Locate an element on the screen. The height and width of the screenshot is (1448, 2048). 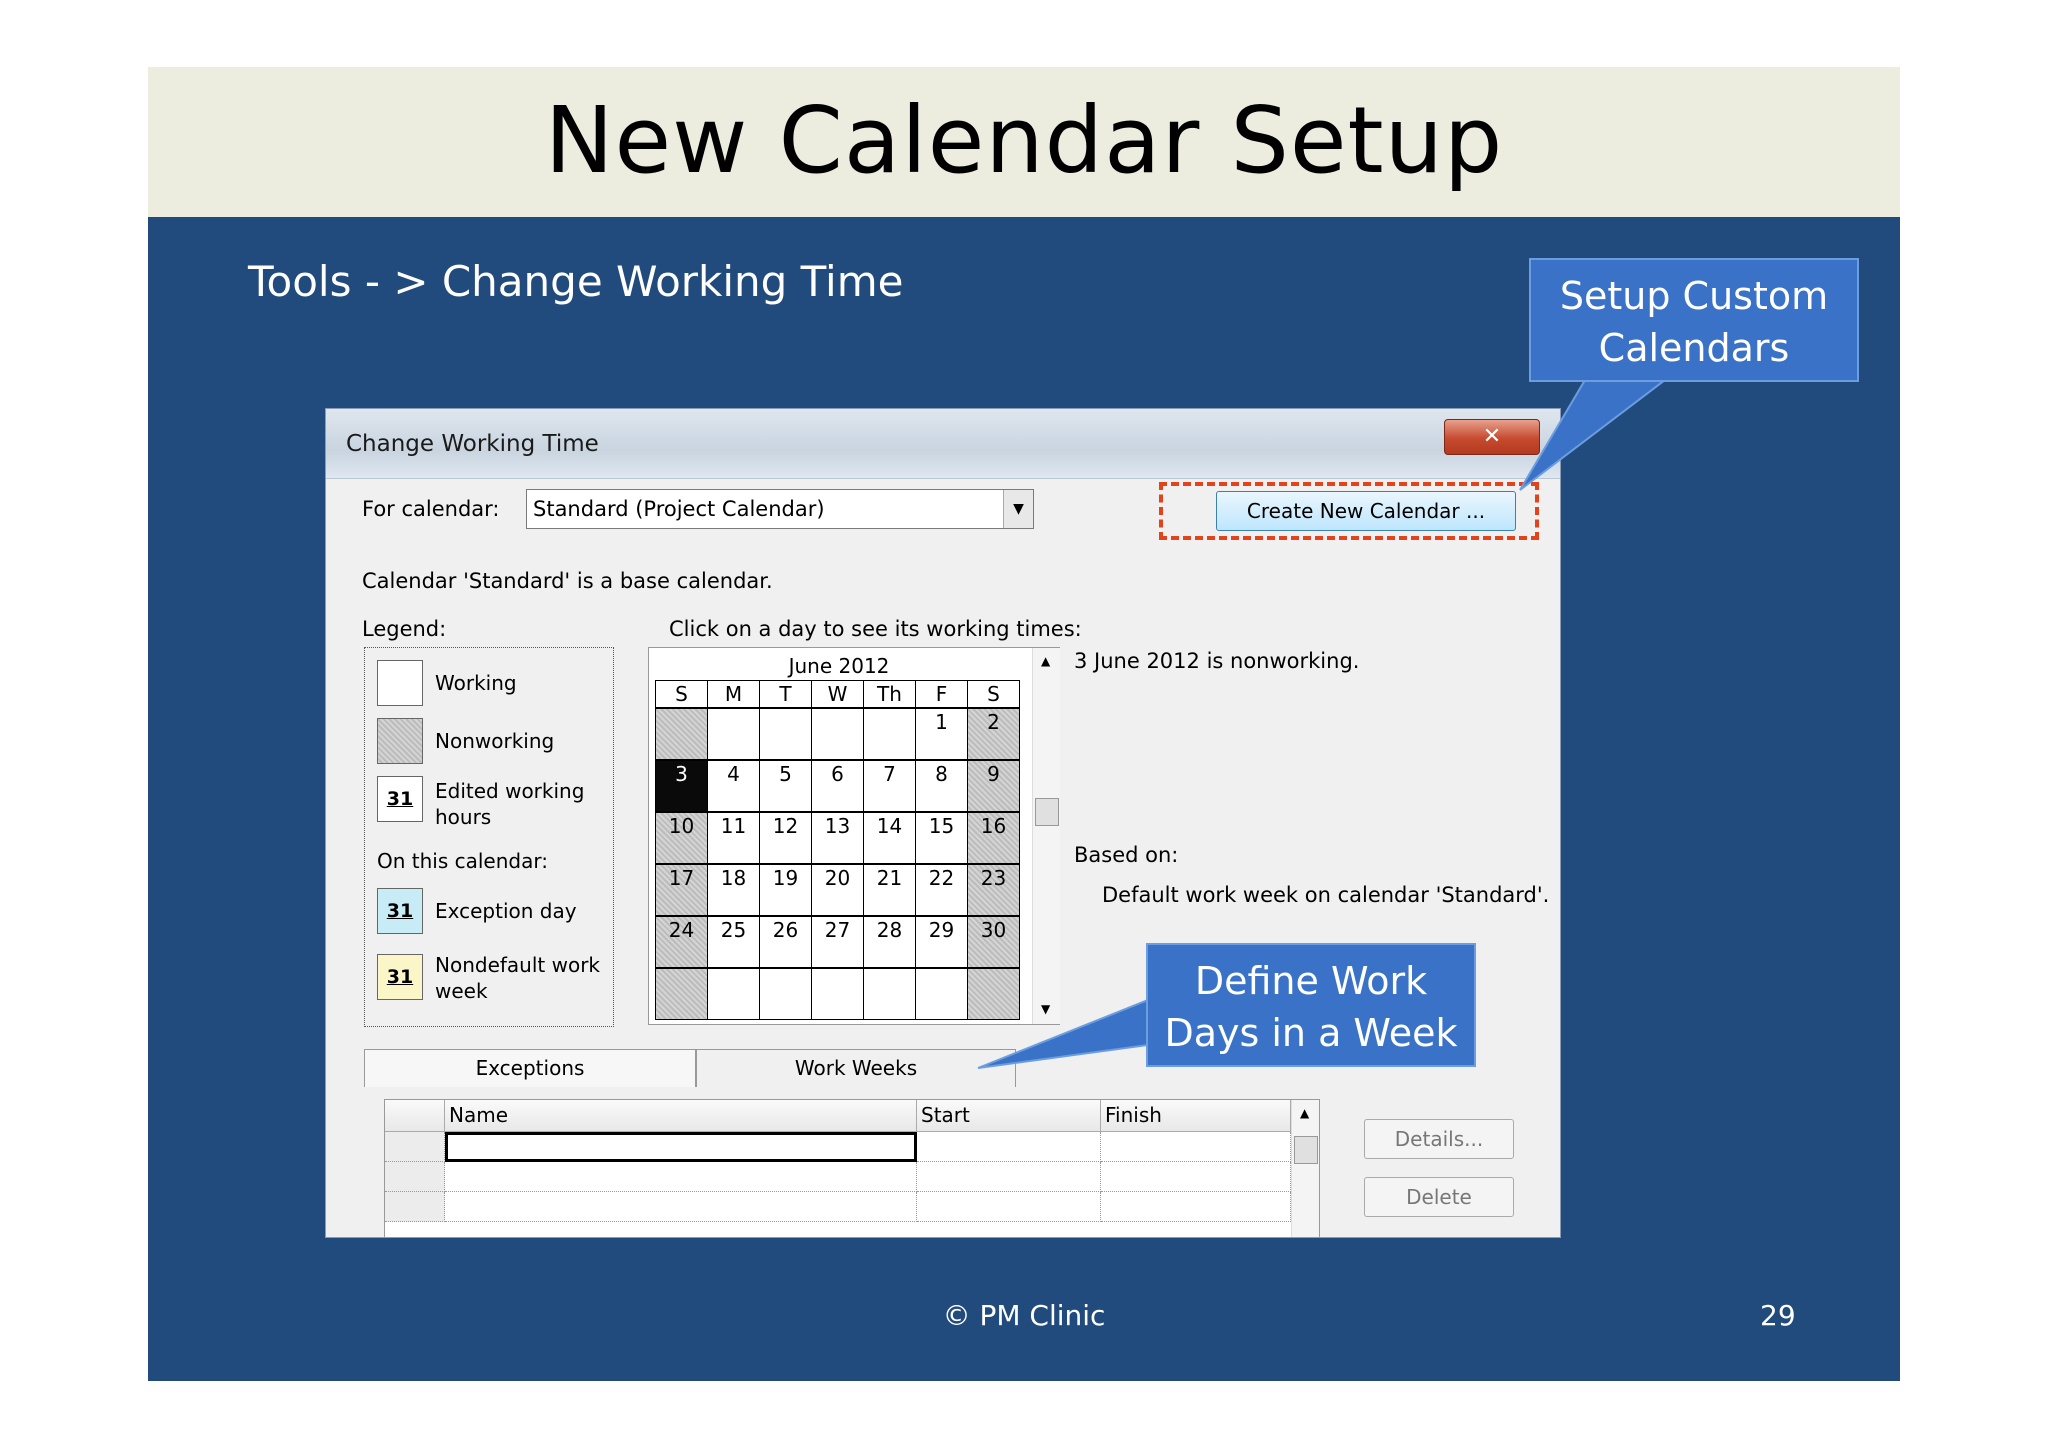
close-button: ✕ is located at coordinates (1492, 437).